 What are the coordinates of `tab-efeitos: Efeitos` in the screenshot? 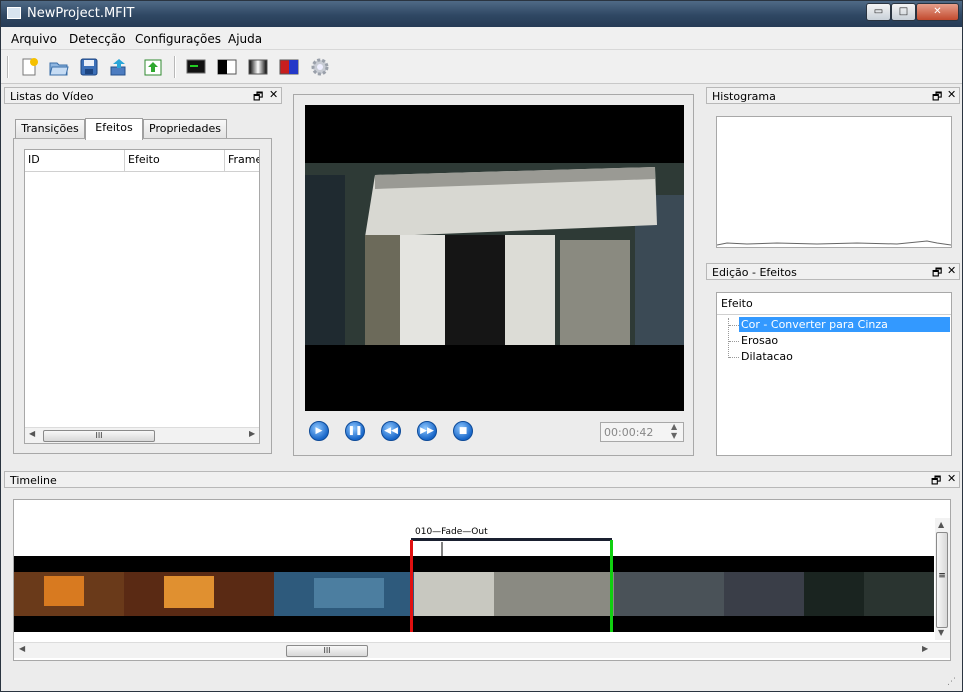 It's located at (114, 129).